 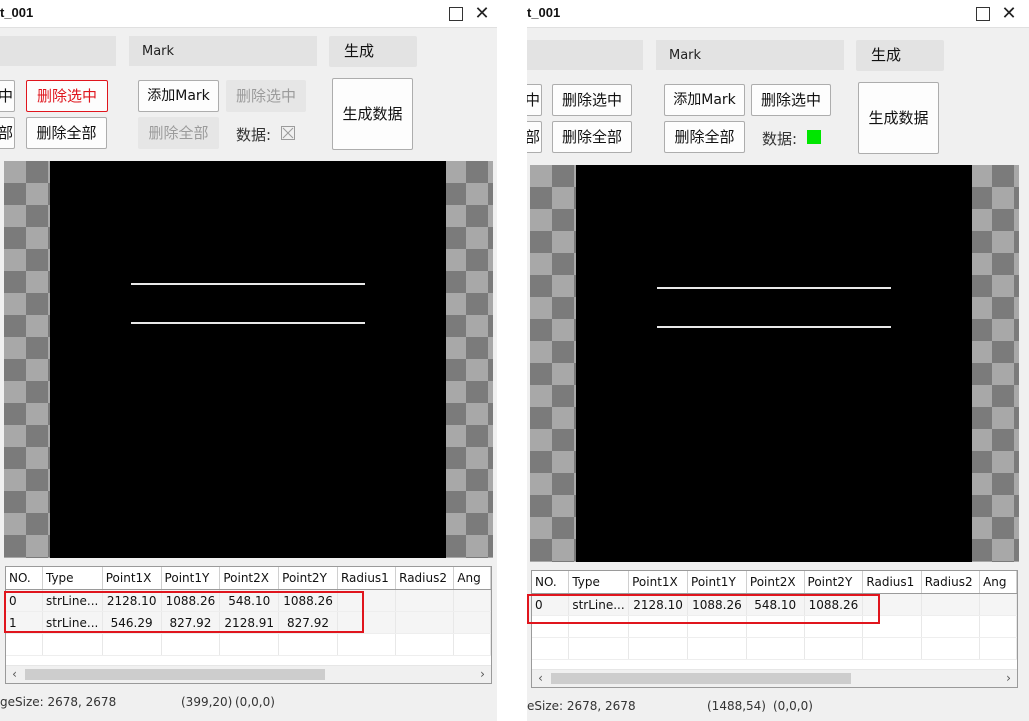 I want to click on data-label: 数据:, so click(x=780, y=139).